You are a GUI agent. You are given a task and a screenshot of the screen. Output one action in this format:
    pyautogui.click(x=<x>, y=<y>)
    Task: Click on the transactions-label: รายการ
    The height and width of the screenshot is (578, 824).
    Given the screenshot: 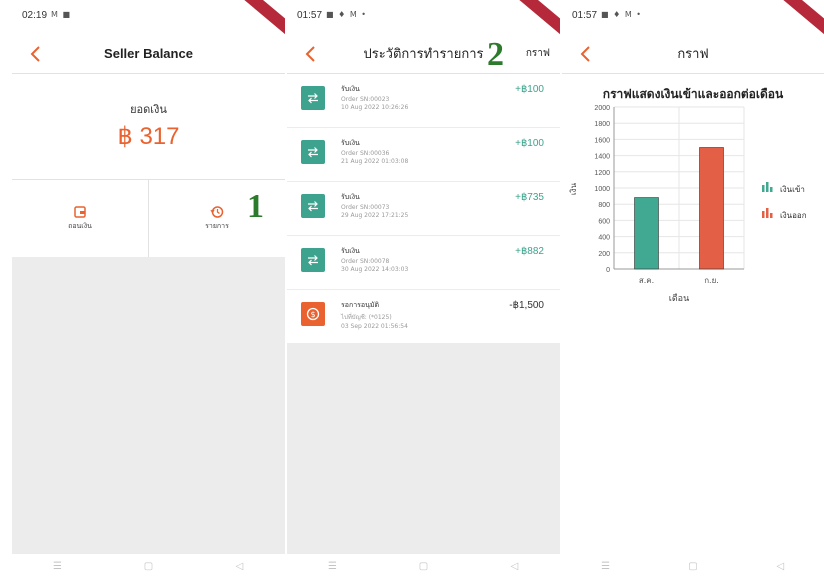 What is the action you would take?
    pyautogui.click(x=217, y=226)
    